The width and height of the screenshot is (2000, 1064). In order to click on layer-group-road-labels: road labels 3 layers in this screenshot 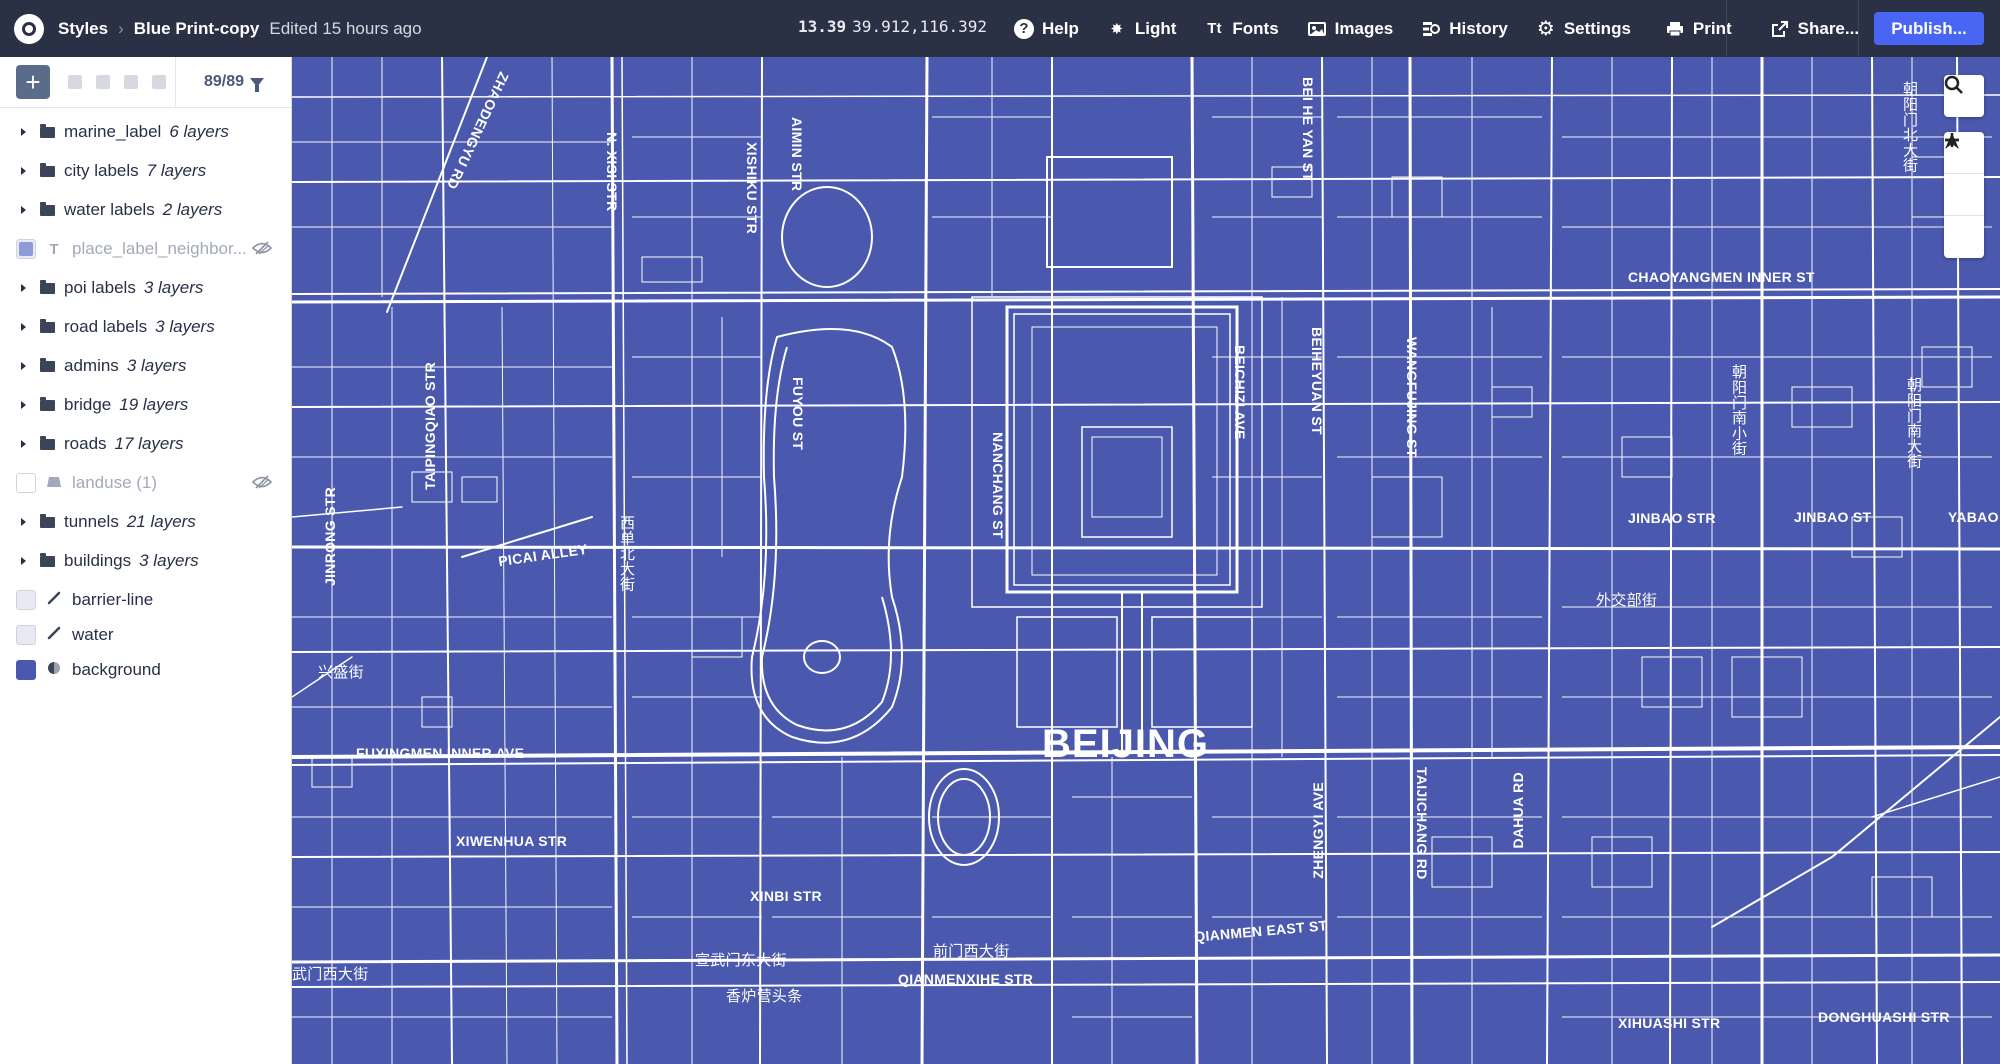, I will do `click(146, 327)`.